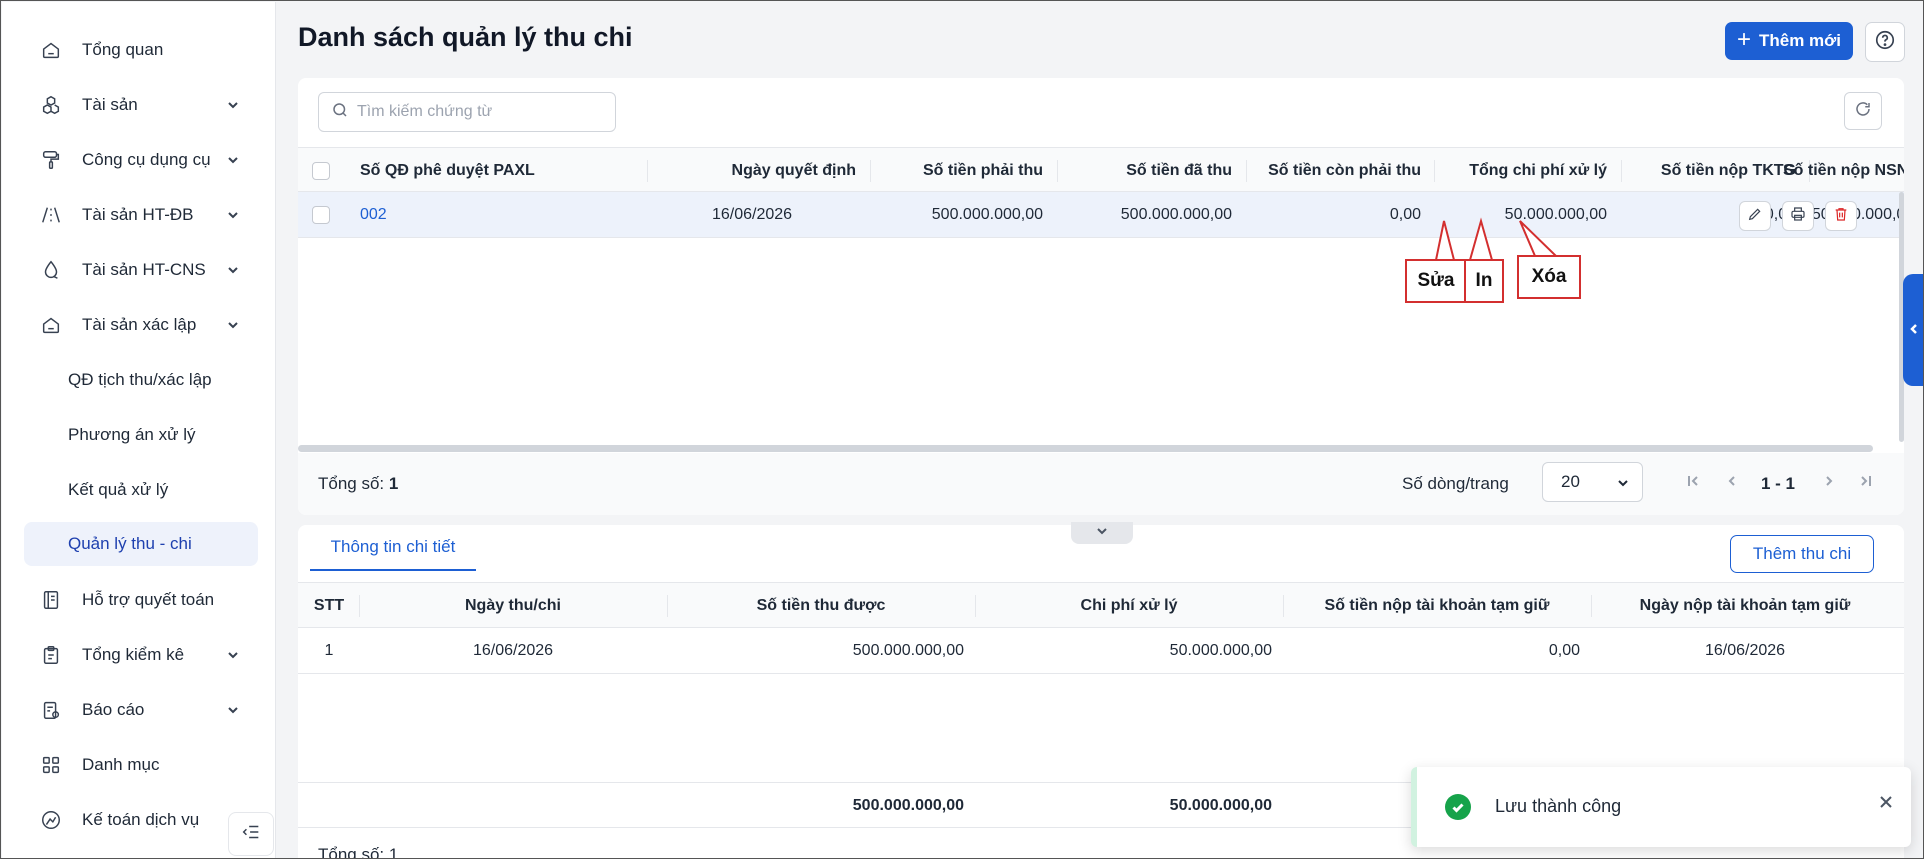 Image resolution: width=1924 pixels, height=859 pixels. I want to click on book-icon, so click(51, 600).